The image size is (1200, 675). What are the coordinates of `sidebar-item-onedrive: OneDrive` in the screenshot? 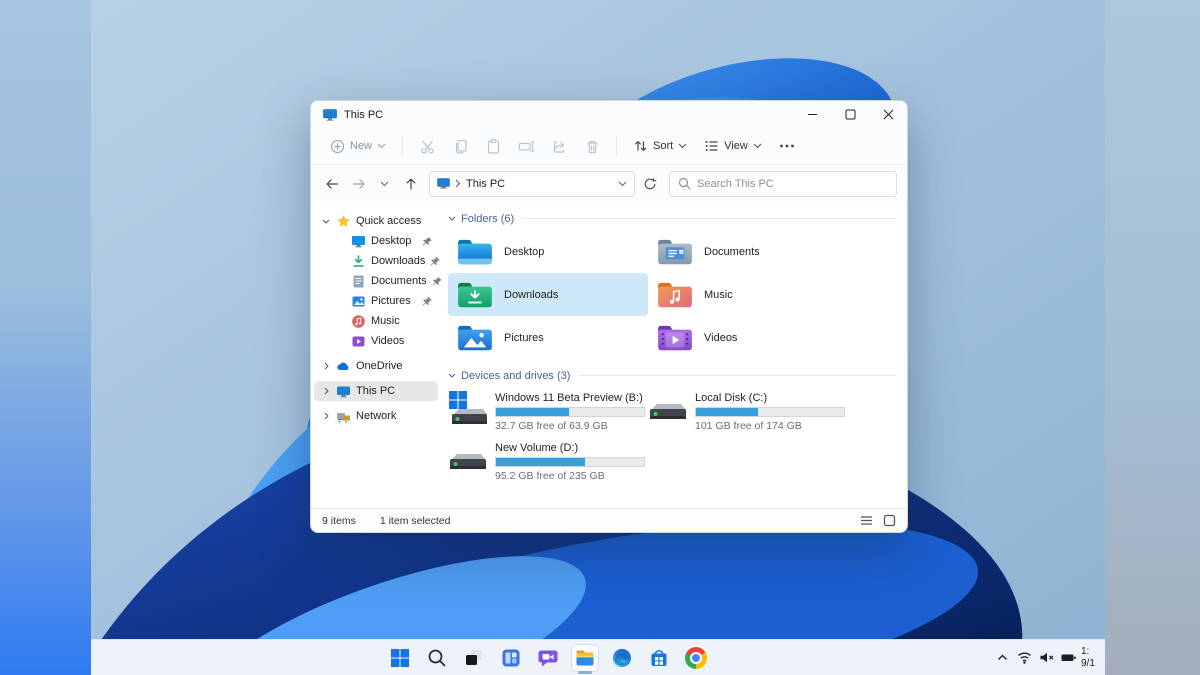 It's located at (376, 366).